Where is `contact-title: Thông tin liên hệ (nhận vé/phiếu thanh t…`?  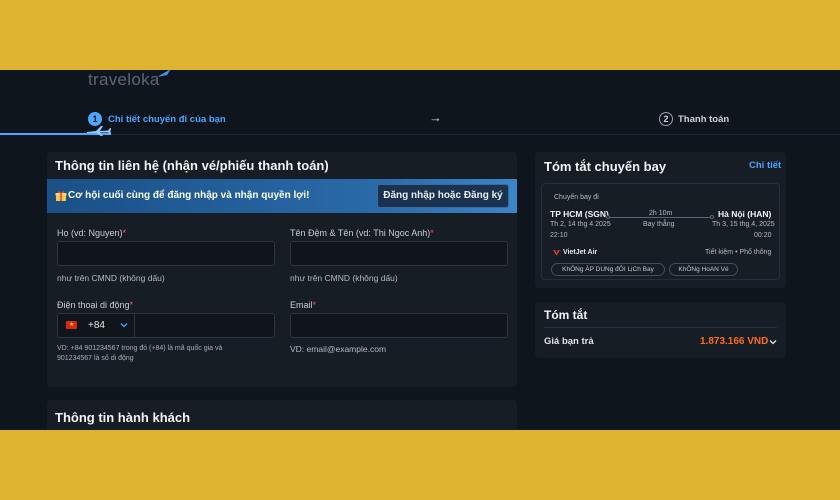
contact-title: Thông tin liên hệ (nhận vé/phiếu thanh t… is located at coordinates (192, 165).